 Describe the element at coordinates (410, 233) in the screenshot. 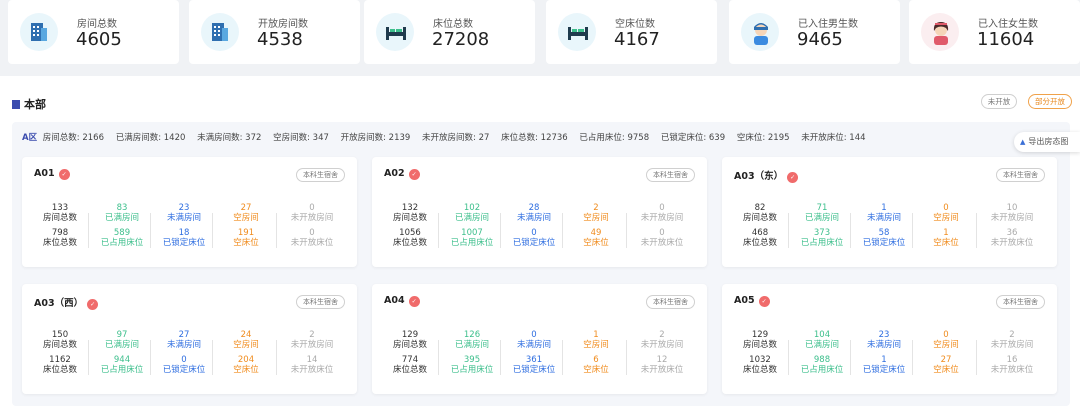

I see `bed-count: 1056` at that location.